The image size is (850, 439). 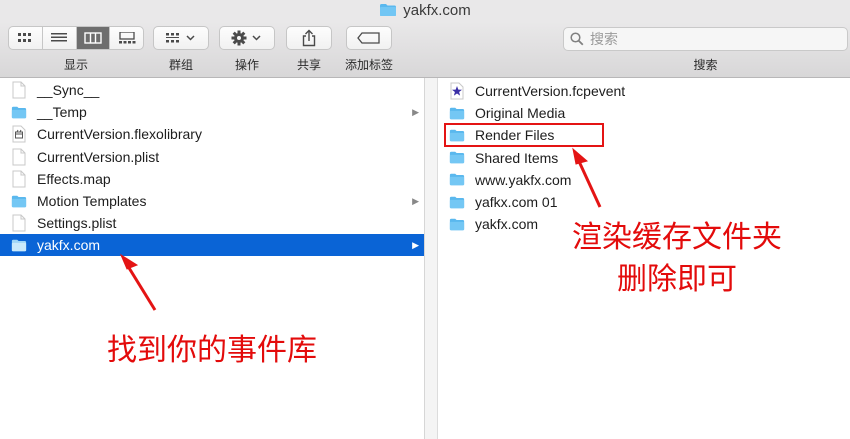 What do you see at coordinates (19, 134) in the screenshot?
I see `library-document-icon` at bounding box center [19, 134].